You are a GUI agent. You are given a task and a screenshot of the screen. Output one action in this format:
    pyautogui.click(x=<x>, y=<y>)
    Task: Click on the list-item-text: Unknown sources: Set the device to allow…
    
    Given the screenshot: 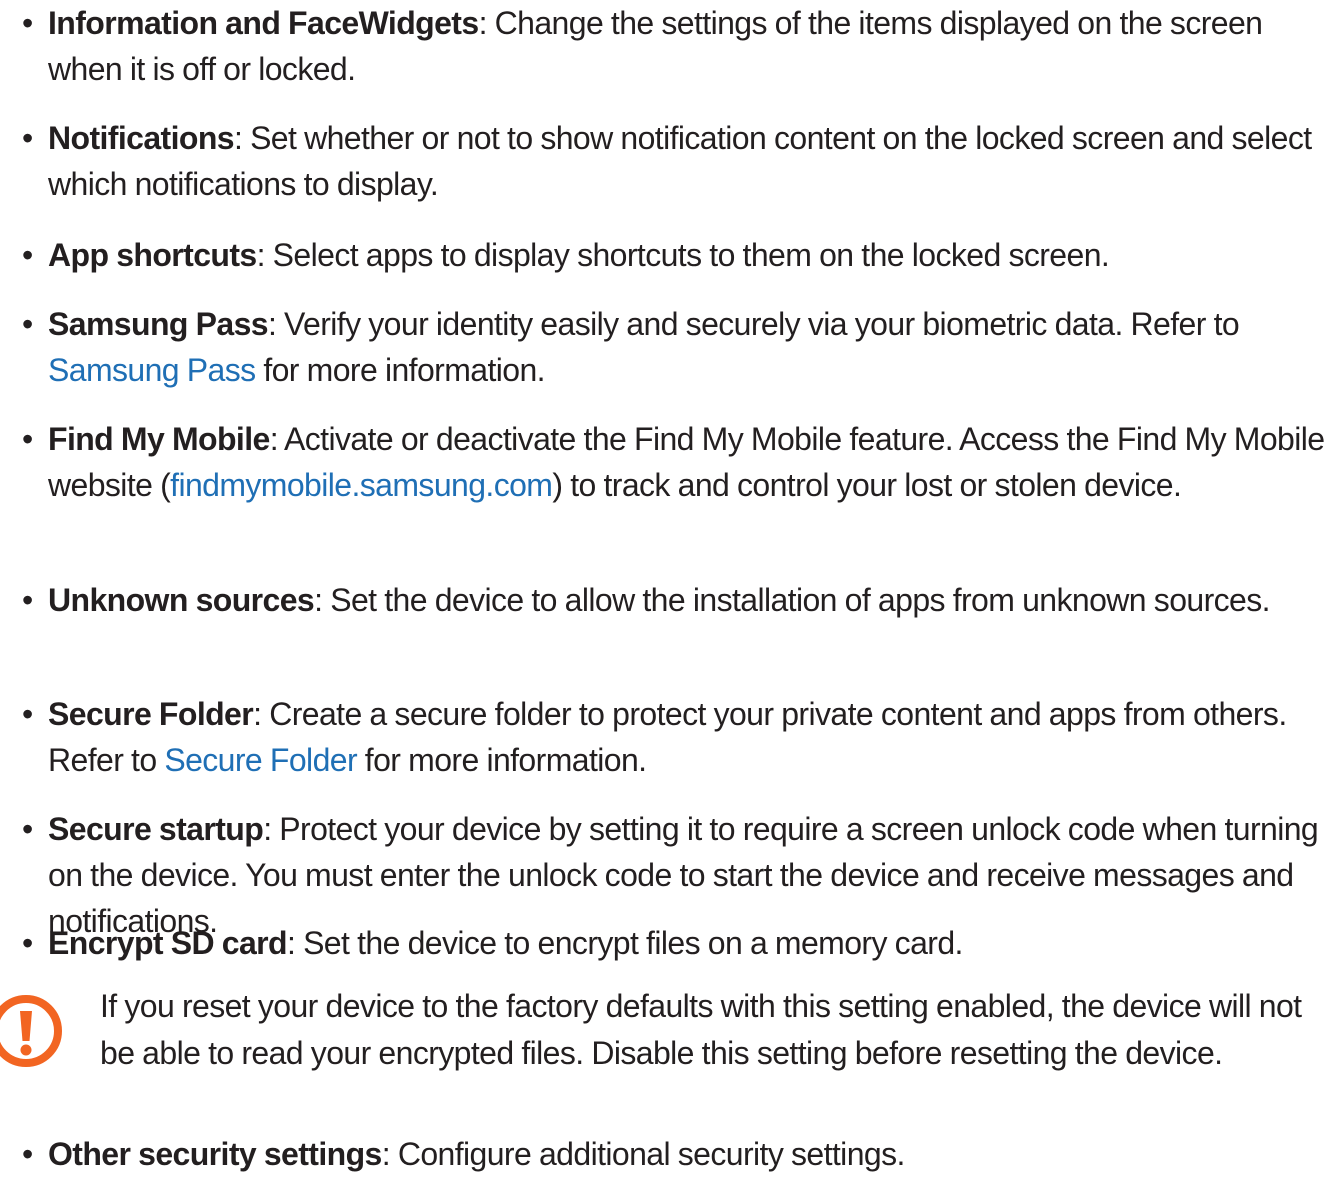 What is the action you would take?
    pyautogui.click(x=689, y=600)
    